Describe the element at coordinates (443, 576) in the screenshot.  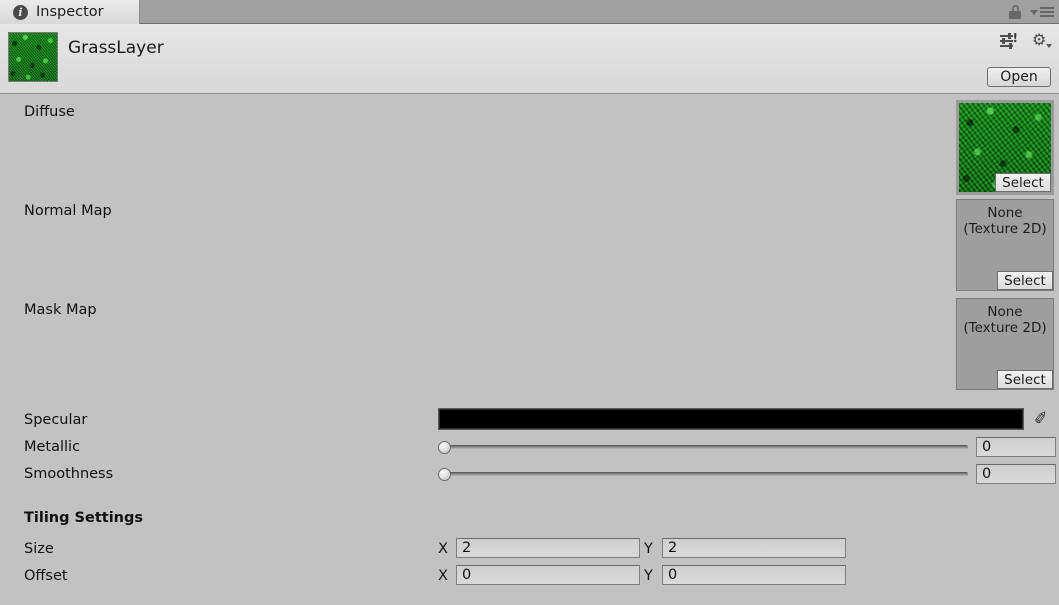
I see `offset-x-axis-label: X` at that location.